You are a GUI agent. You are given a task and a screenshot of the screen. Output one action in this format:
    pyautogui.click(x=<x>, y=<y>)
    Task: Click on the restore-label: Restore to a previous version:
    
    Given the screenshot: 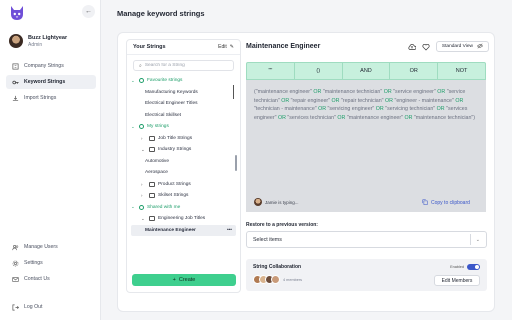 What is the action you would take?
    pyautogui.click(x=282, y=225)
    